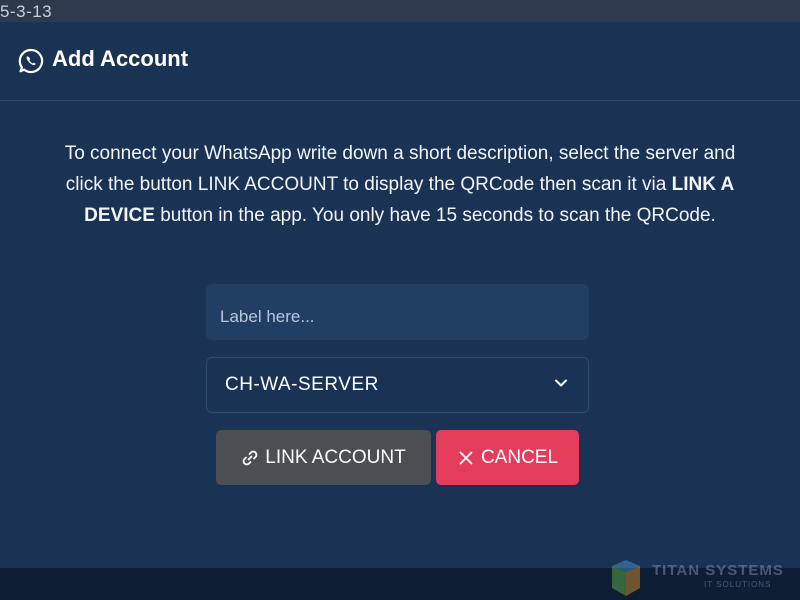  I want to click on whatsapp-icon, so click(31, 61).